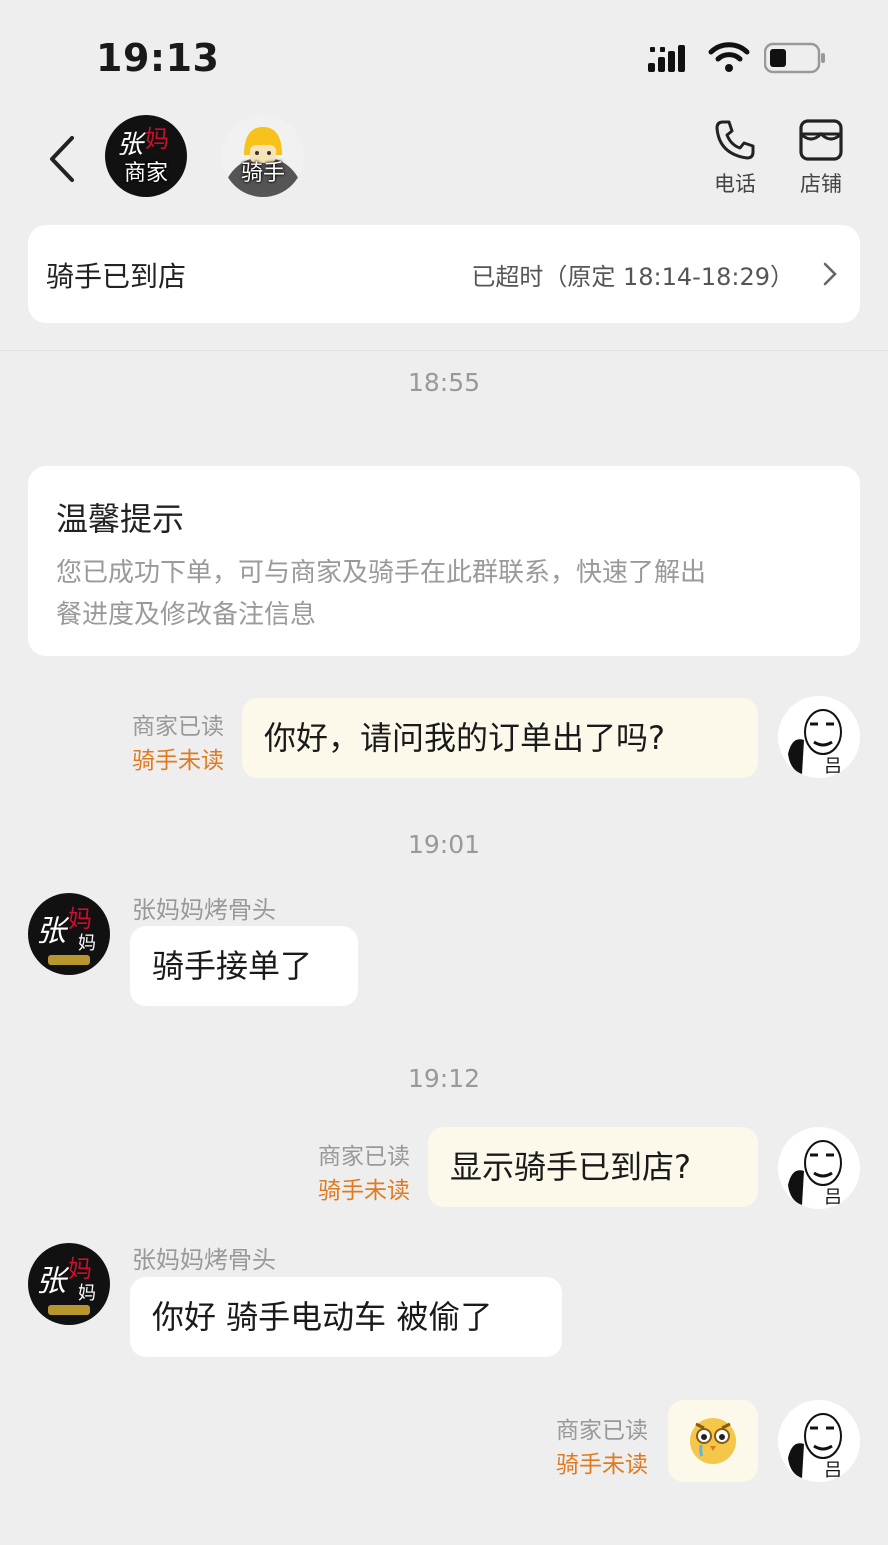  What do you see at coordinates (444, 160) in the screenshot?
I see `chat-header: 张 妈 商家 骑手 电话 店铺` at bounding box center [444, 160].